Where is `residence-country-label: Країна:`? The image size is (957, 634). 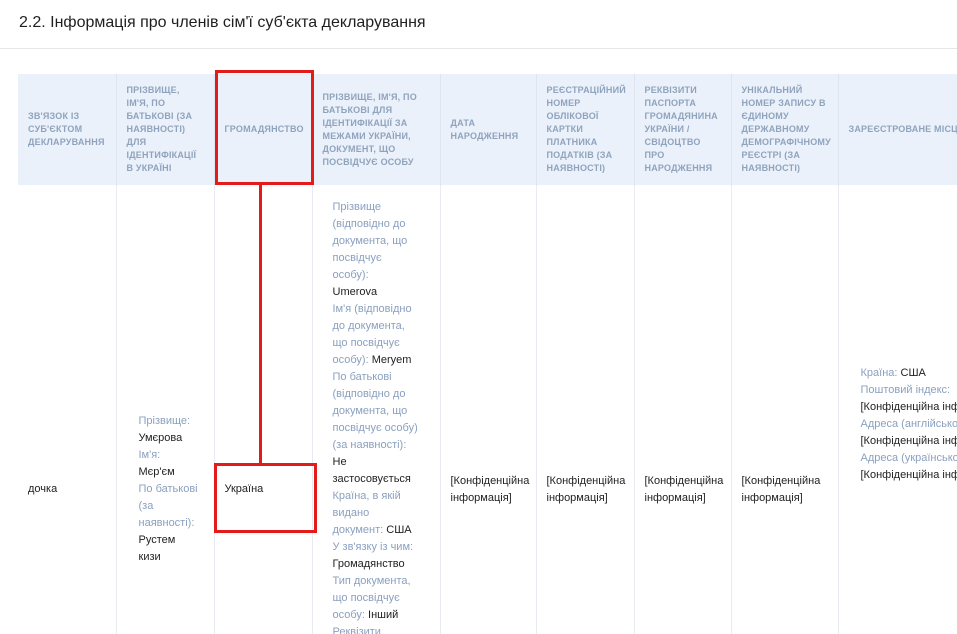
residence-country-label: Країна: is located at coordinates (879, 373).